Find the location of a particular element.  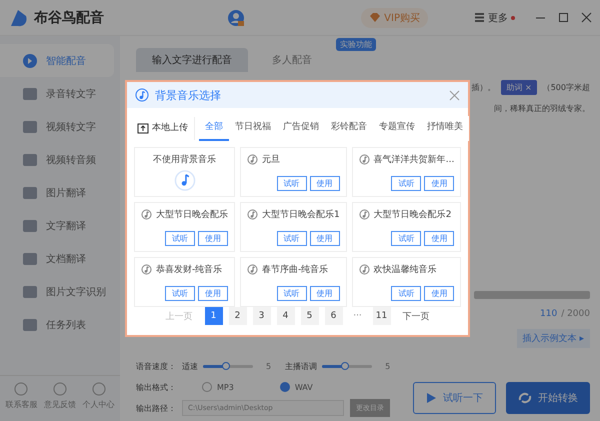

footer-link: 个人中心 is located at coordinates (98, 396).